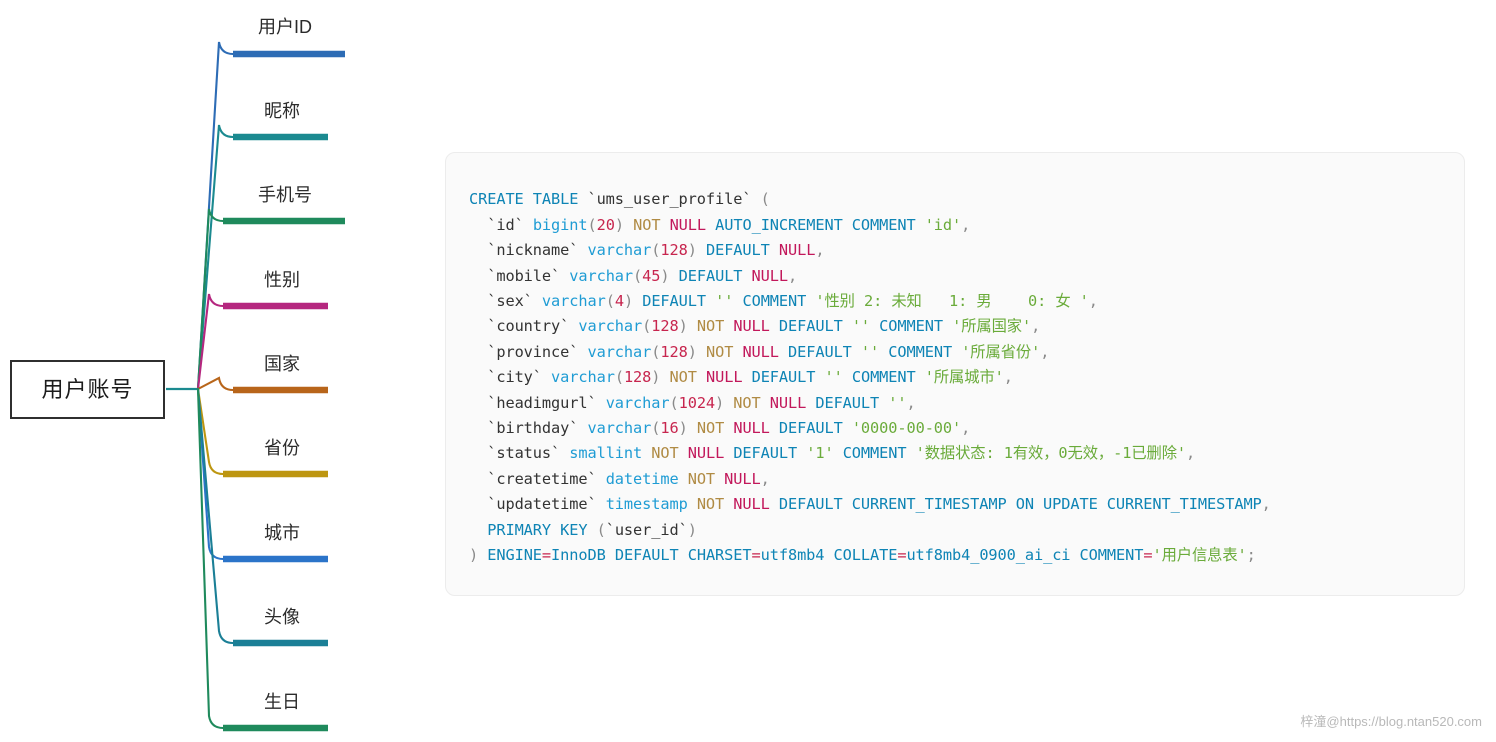 This screenshot has width=1496, height=742. What do you see at coordinates (1251, 554) in the screenshot?
I see `sql-token: ;` at bounding box center [1251, 554].